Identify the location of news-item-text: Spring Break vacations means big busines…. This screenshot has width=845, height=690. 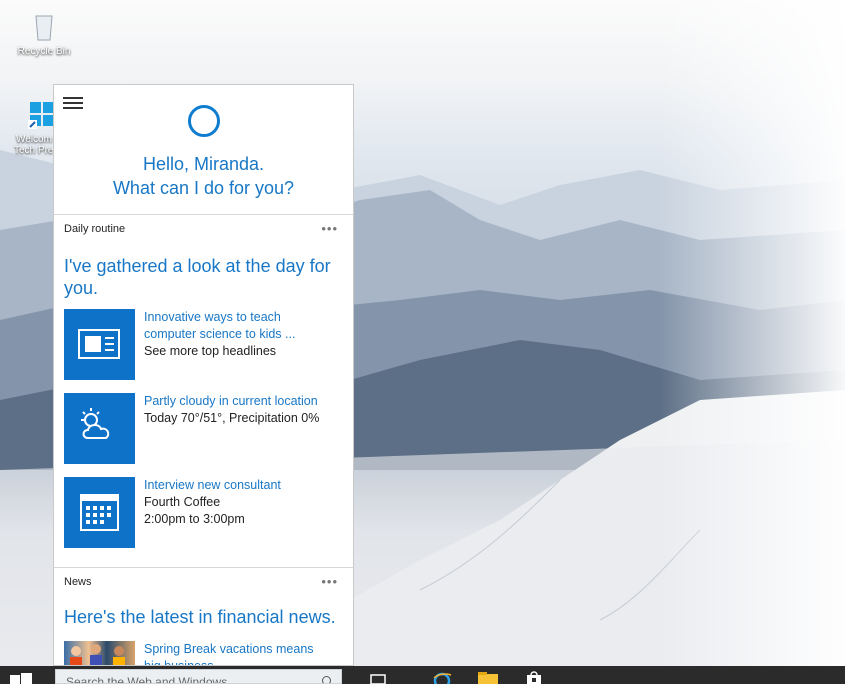
(244, 653).